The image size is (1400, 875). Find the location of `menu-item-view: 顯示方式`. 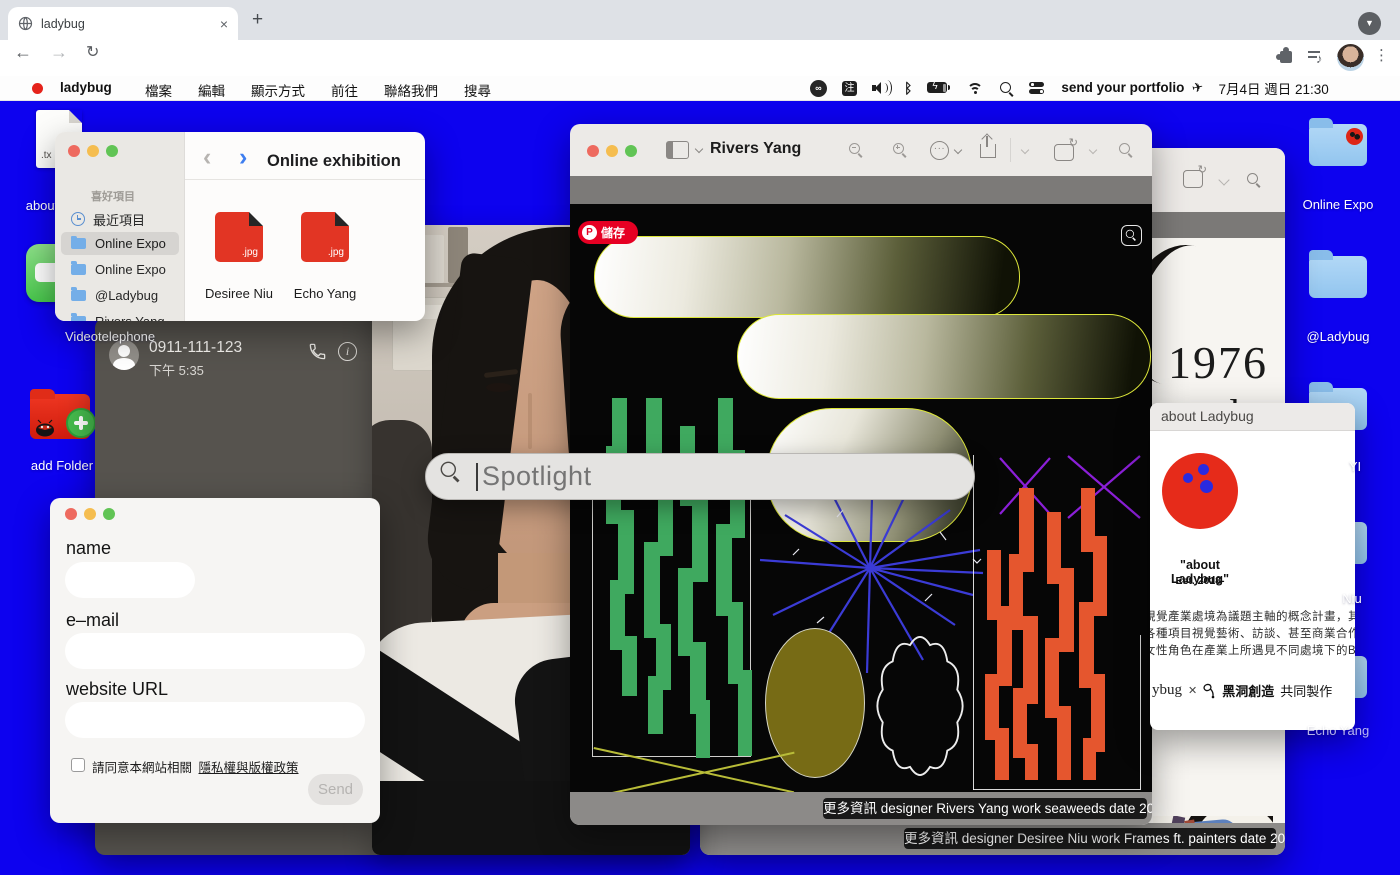

menu-item-view: 顯示方式 is located at coordinates (278, 90).